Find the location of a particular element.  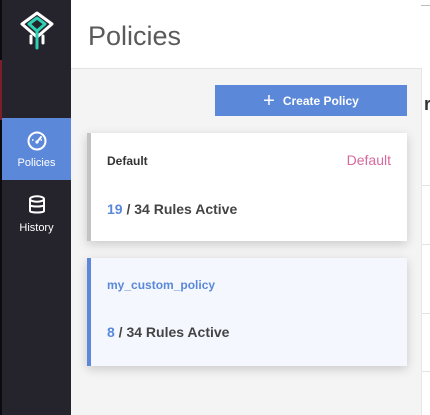

header-divider is located at coordinates (425, 5).